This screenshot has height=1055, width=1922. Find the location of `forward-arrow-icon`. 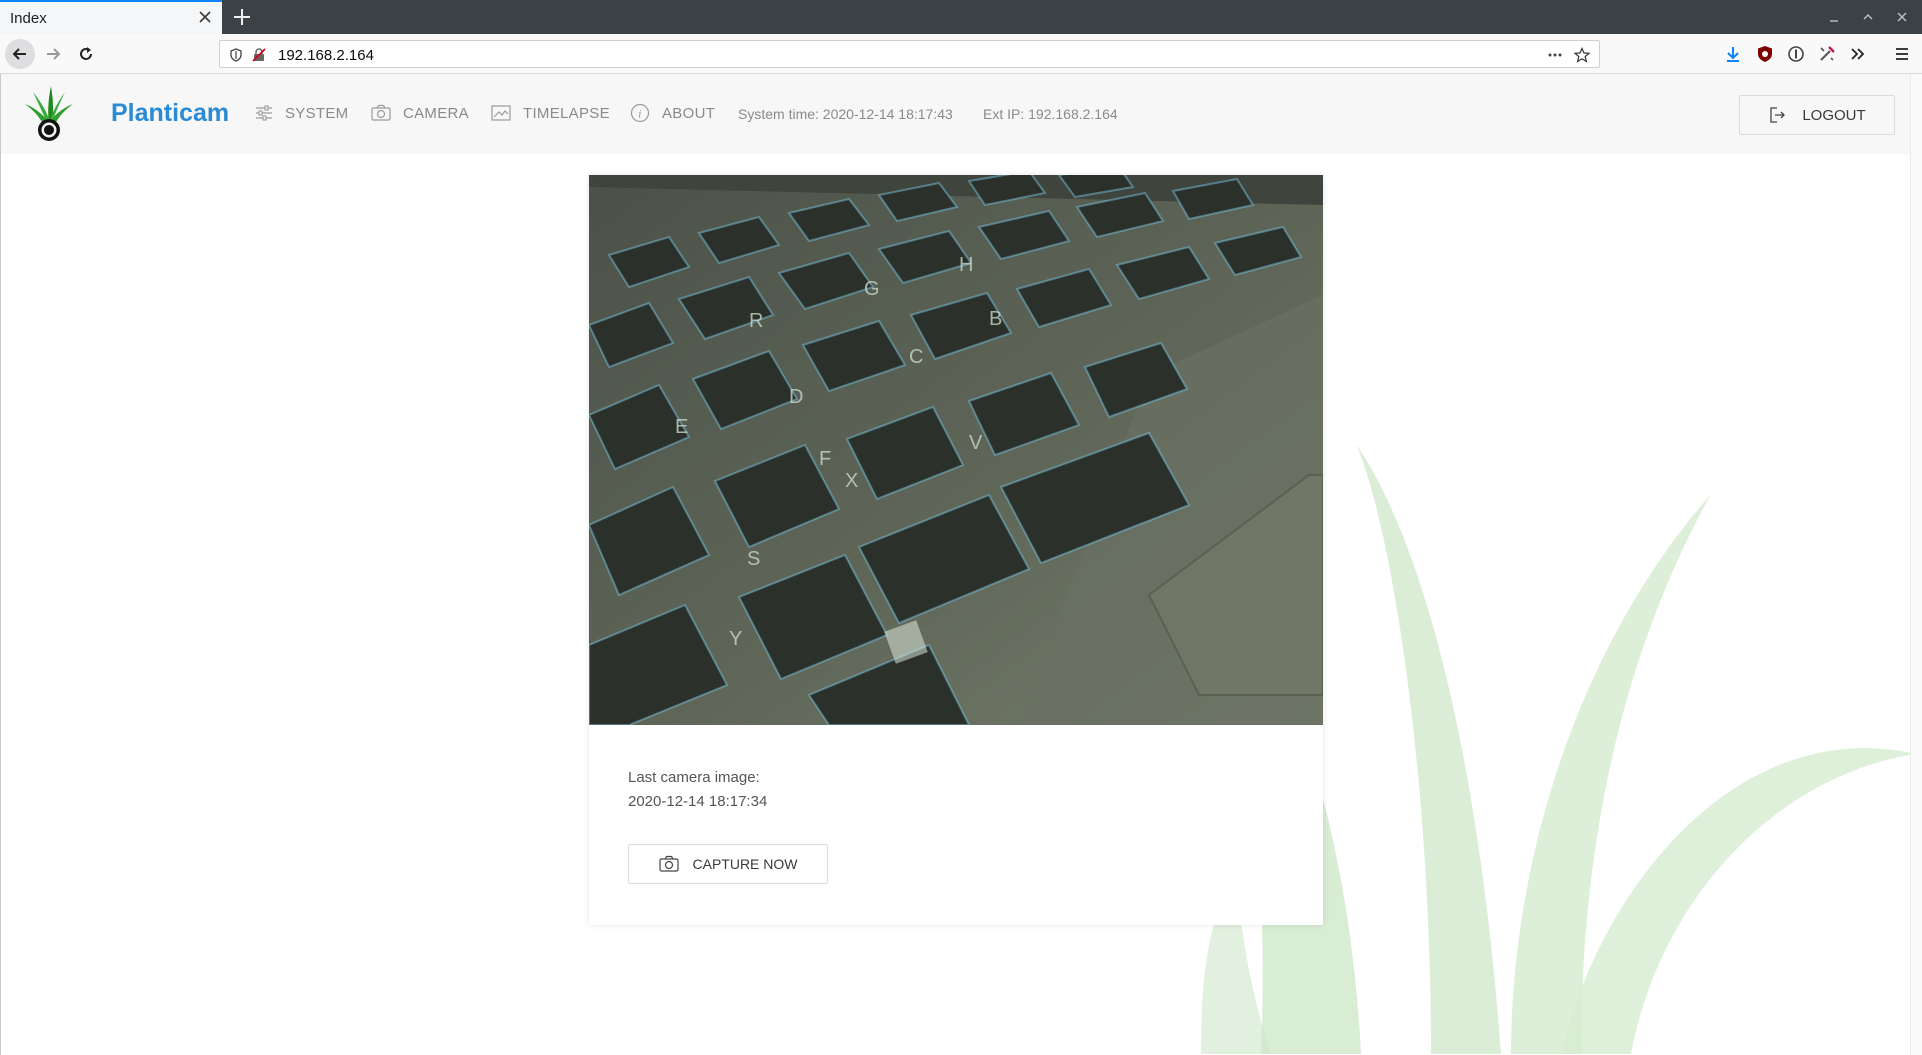

forward-arrow-icon is located at coordinates (54, 54).